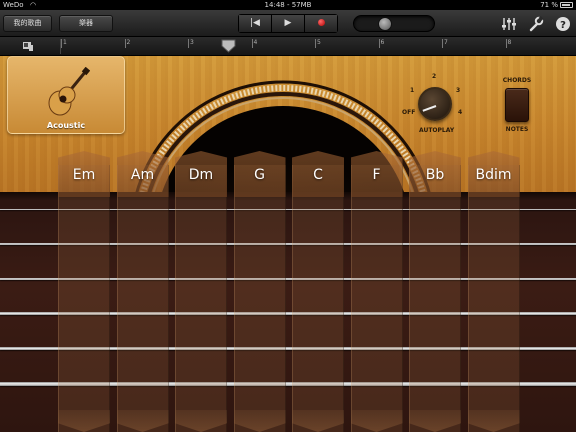 Image resolution: width=576 pixels, height=432 pixels. I want to click on chord-label: F, so click(376, 175).